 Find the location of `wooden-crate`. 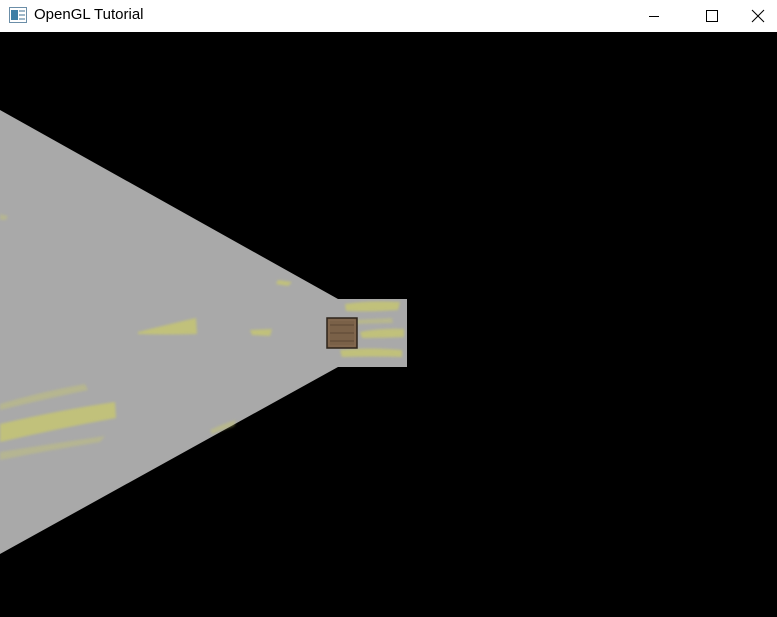

wooden-crate is located at coordinates (342, 333).